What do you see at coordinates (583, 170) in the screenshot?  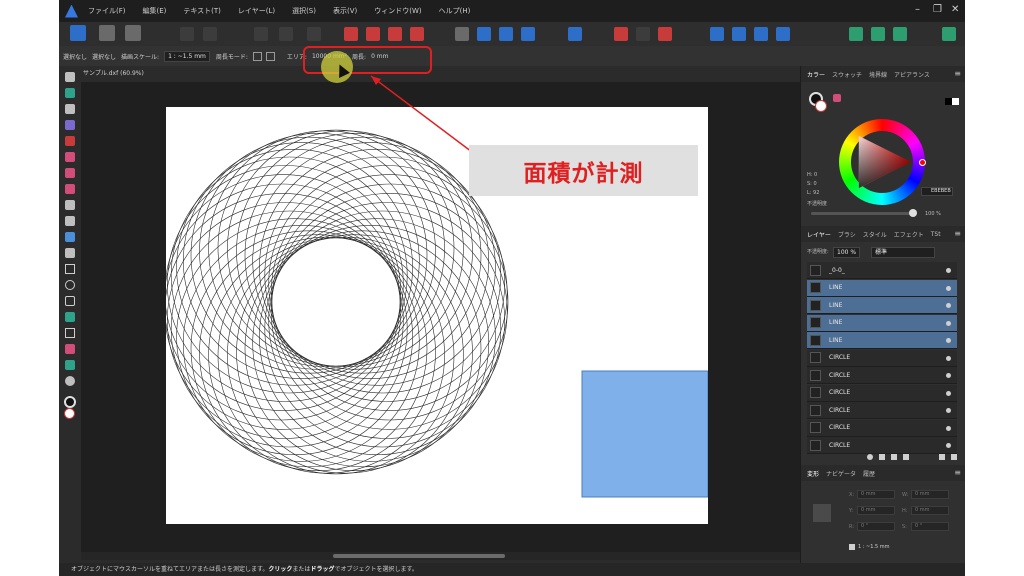 I see `annotation-label: 面積が計測` at bounding box center [583, 170].